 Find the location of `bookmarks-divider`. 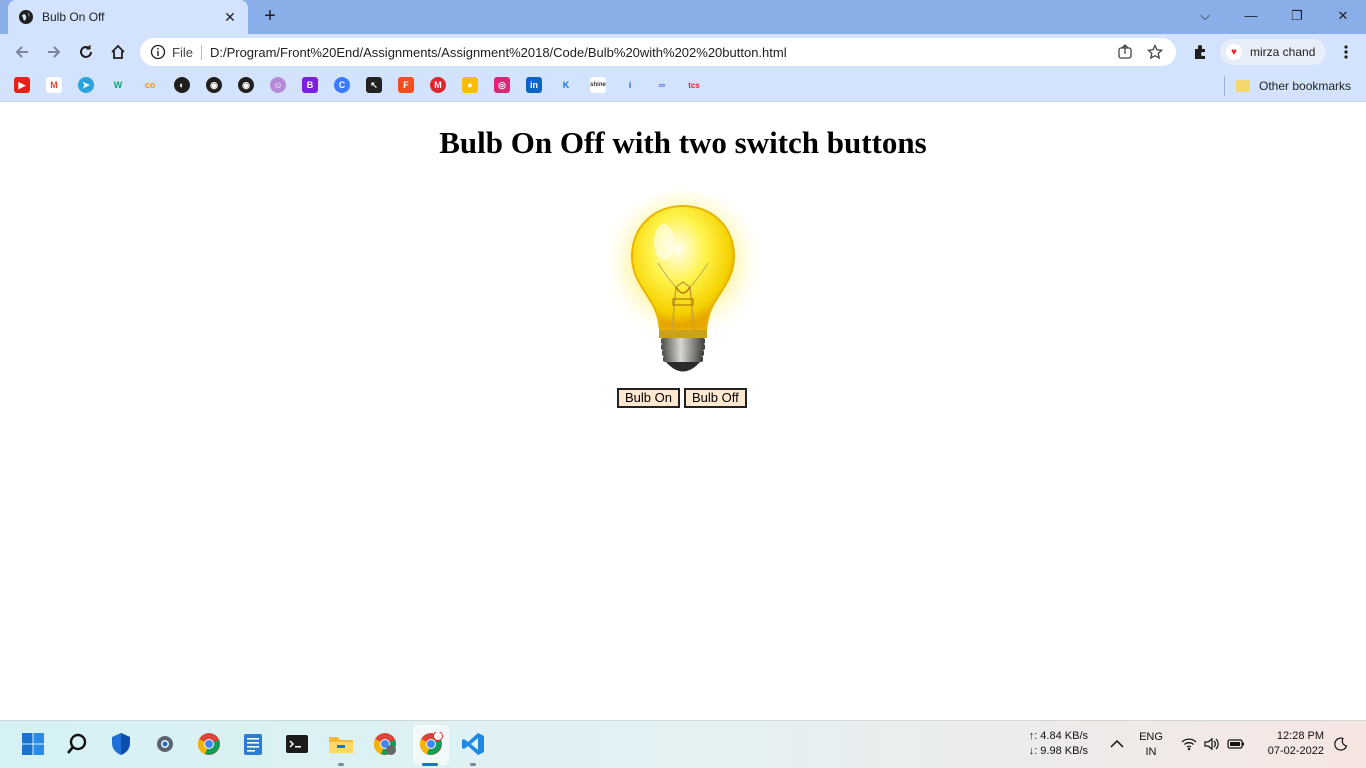

bookmarks-divider is located at coordinates (1224, 86).